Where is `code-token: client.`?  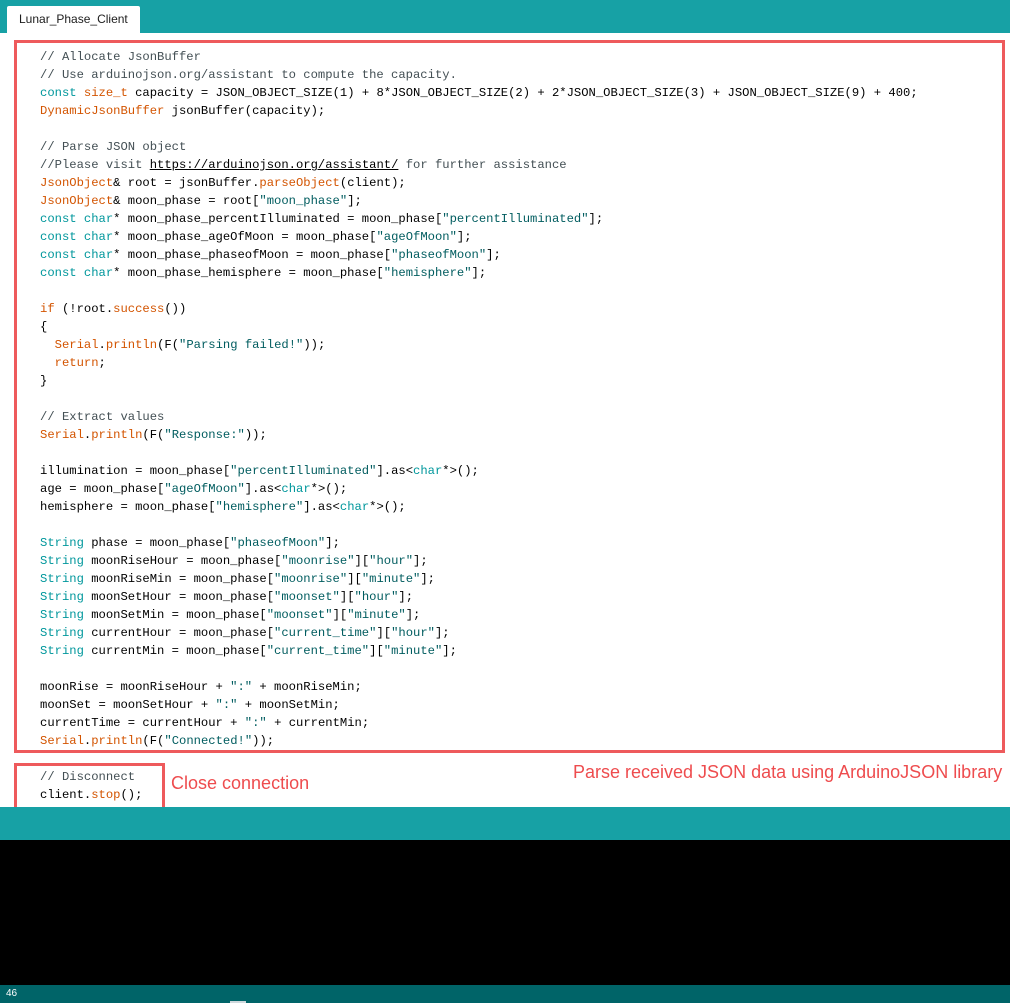
code-token: client. is located at coordinates (66, 795).